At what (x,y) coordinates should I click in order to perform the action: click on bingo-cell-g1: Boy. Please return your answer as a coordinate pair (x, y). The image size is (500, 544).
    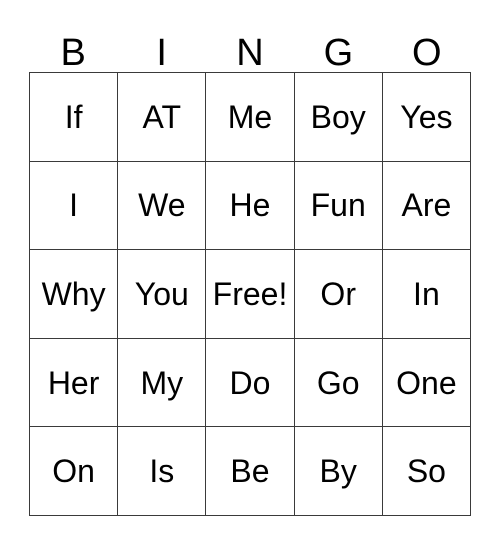
    Looking at the image, I should click on (338, 117).